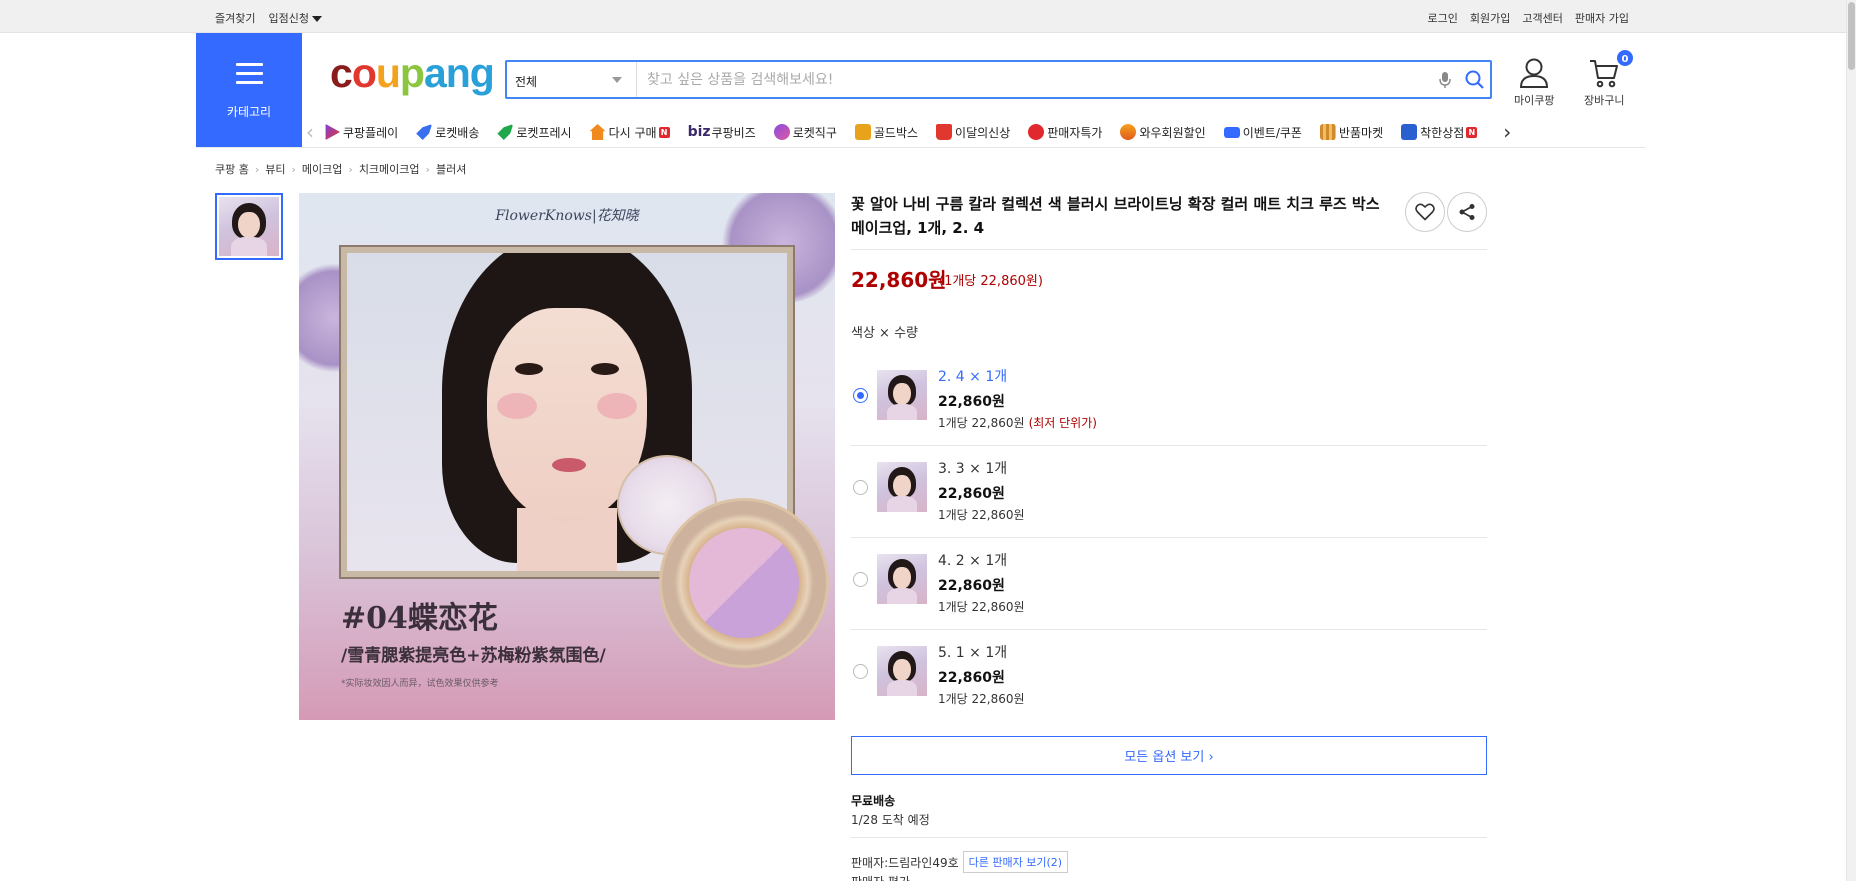 The image size is (1856, 881). What do you see at coordinates (1851, 36) in the screenshot?
I see `scrollbar-thumb` at bounding box center [1851, 36].